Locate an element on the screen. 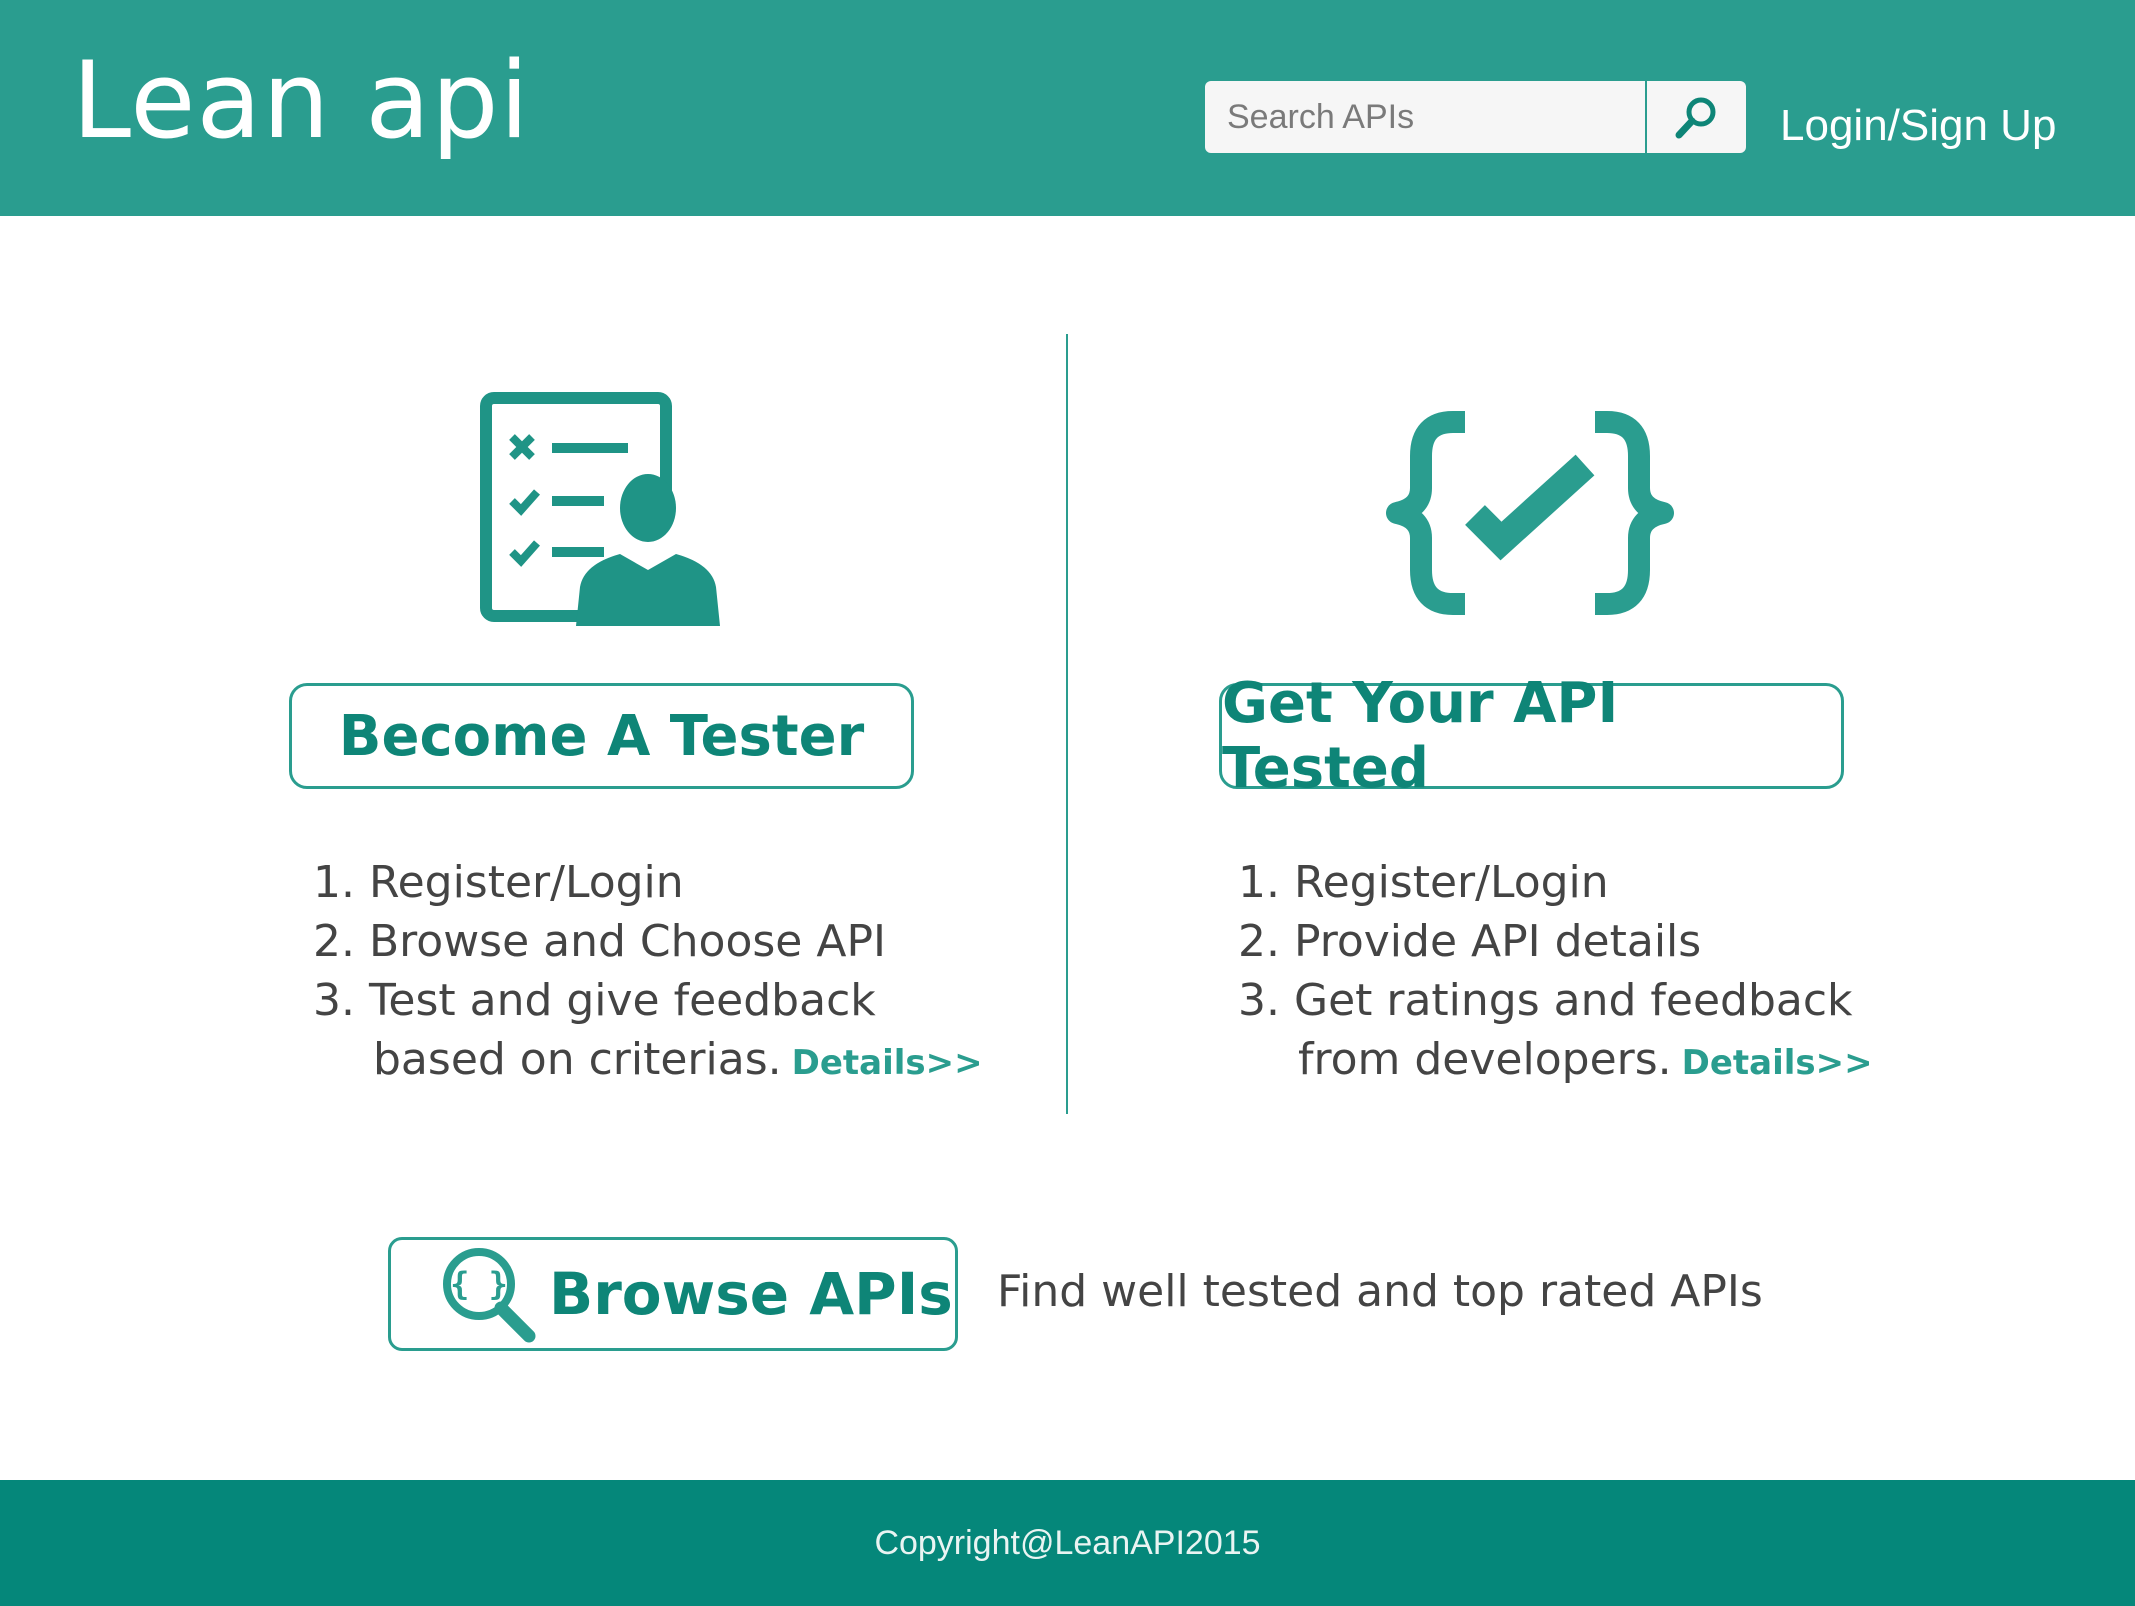 The width and height of the screenshot is (2135, 1606). browse-api-search-icon: { } is located at coordinates (489, 1295).